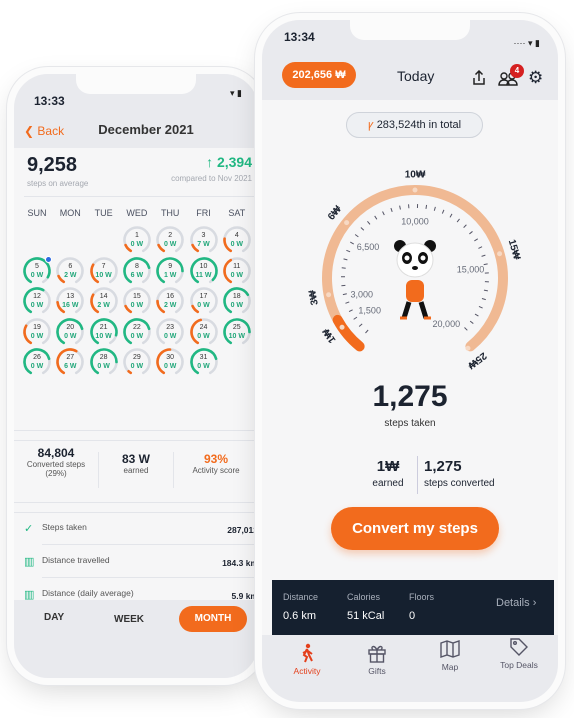 The image size is (574, 718). I want to click on calendar-day: 23 0 W, so click(170, 332).